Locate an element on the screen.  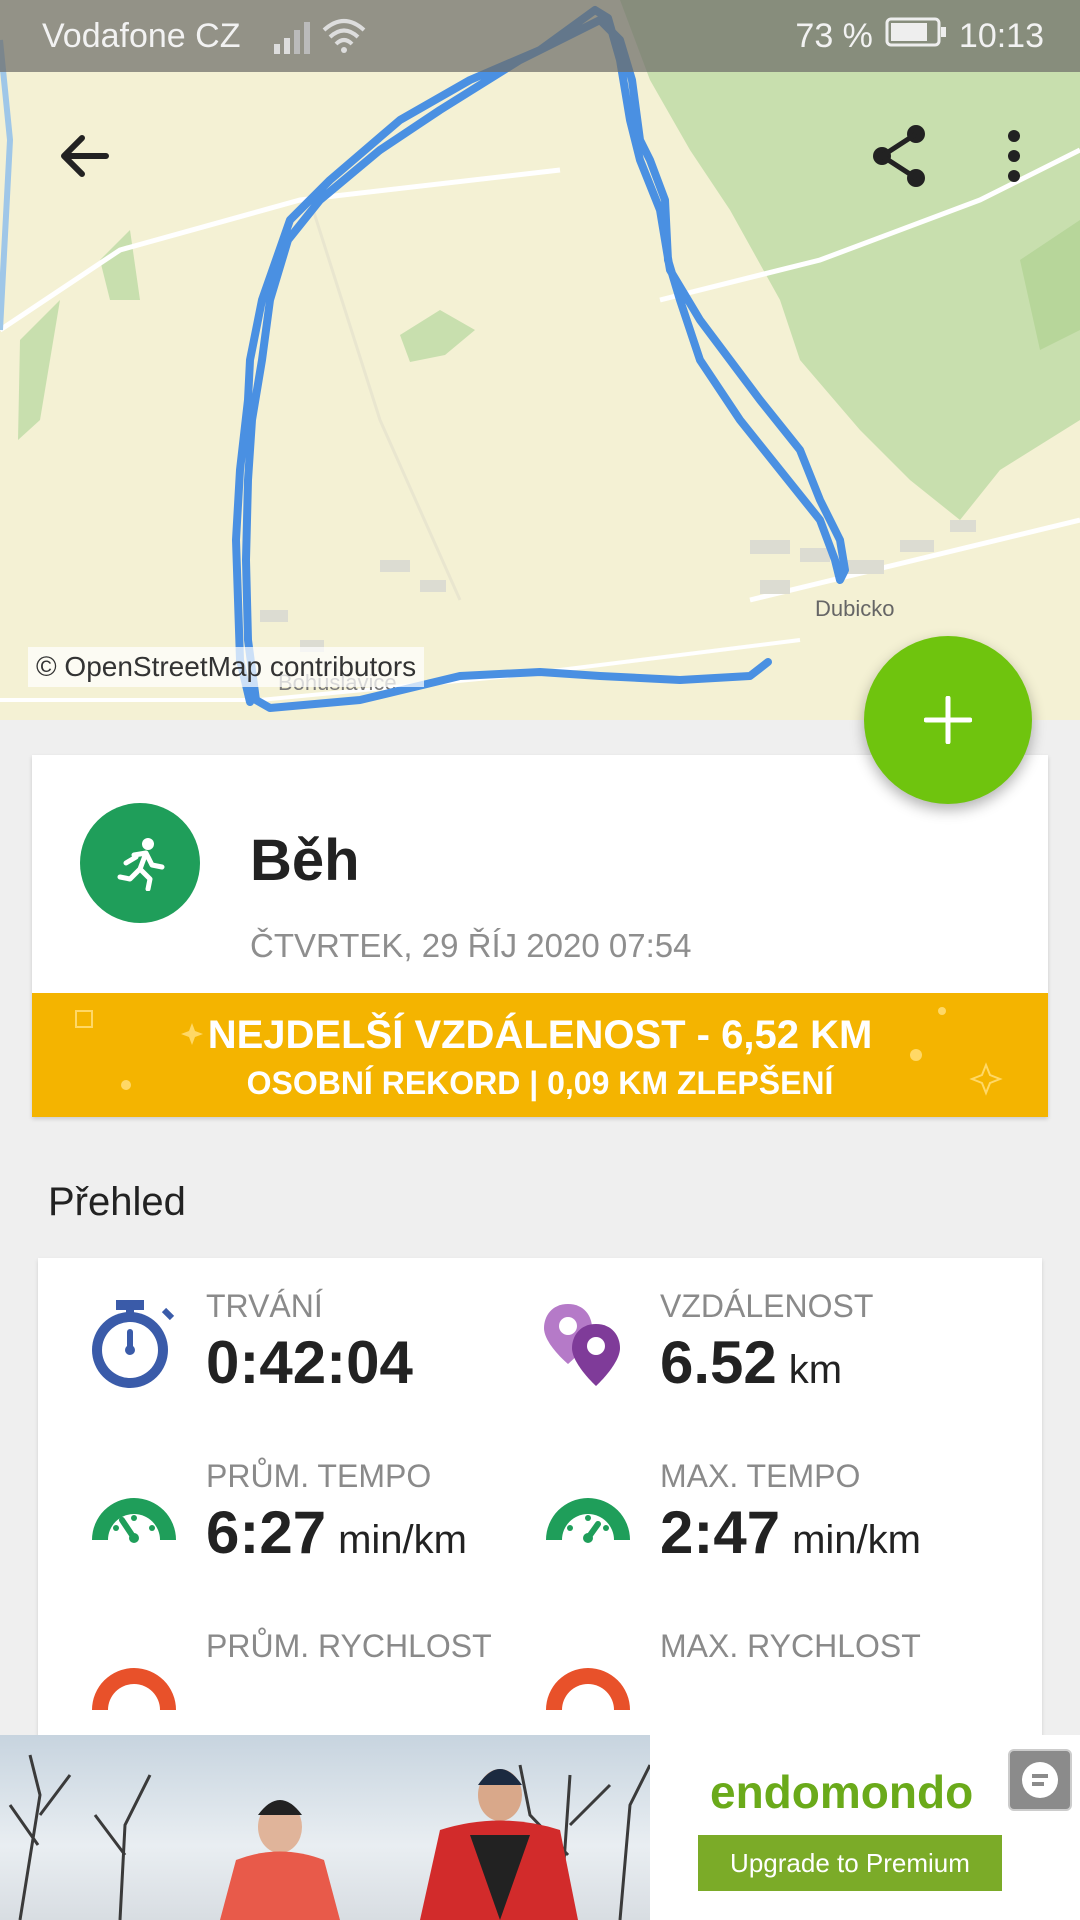
status-bar: Vodafone CZ 73 % 10:13 is located at coordinates (540, 36).